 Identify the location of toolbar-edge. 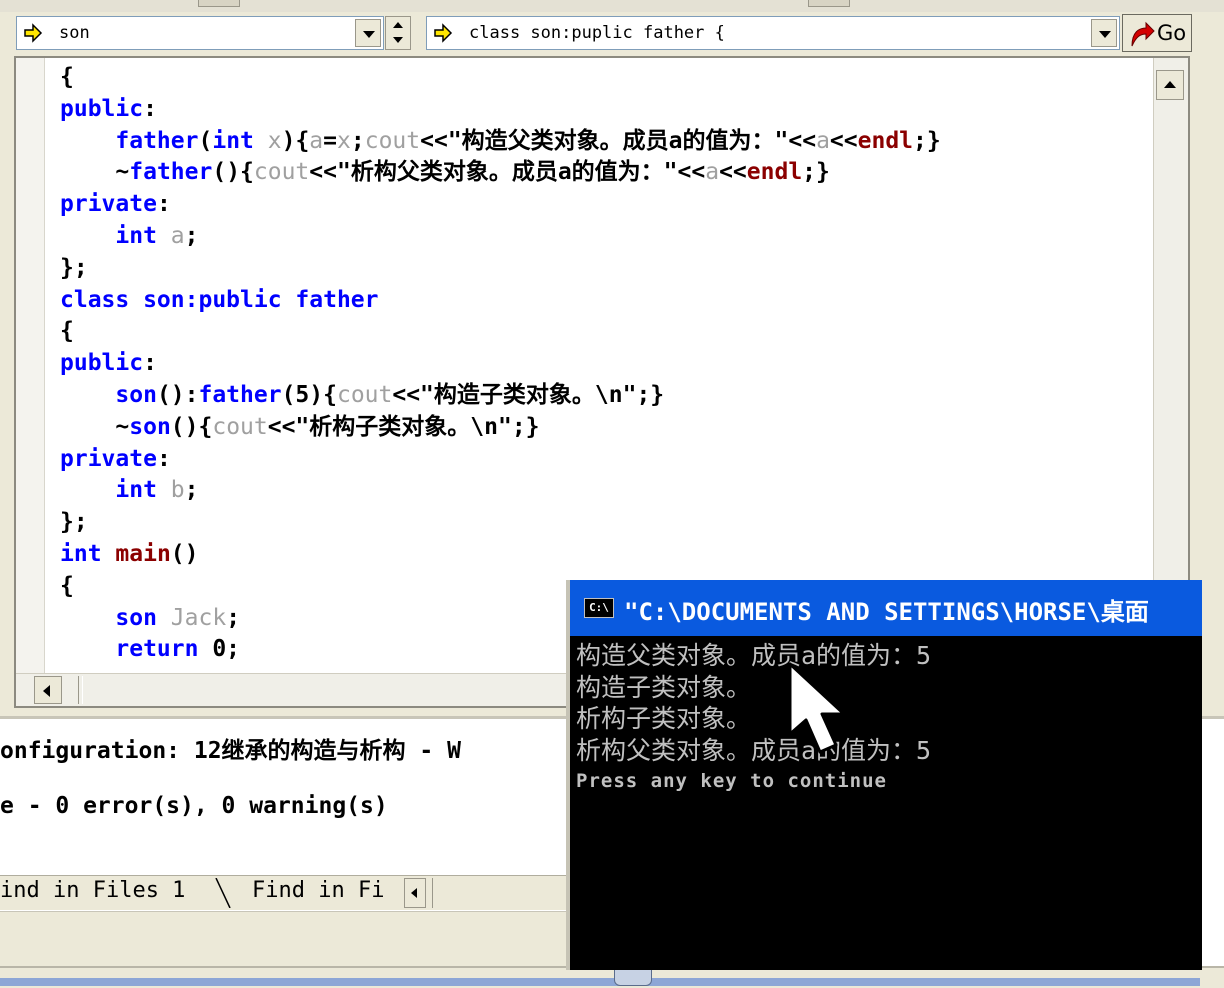
(829, 3).